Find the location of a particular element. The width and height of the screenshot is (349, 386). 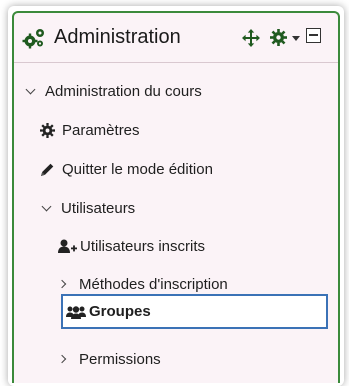

tree-label-enrolled-users: Utilisateurs inscrits is located at coordinates (143, 246).